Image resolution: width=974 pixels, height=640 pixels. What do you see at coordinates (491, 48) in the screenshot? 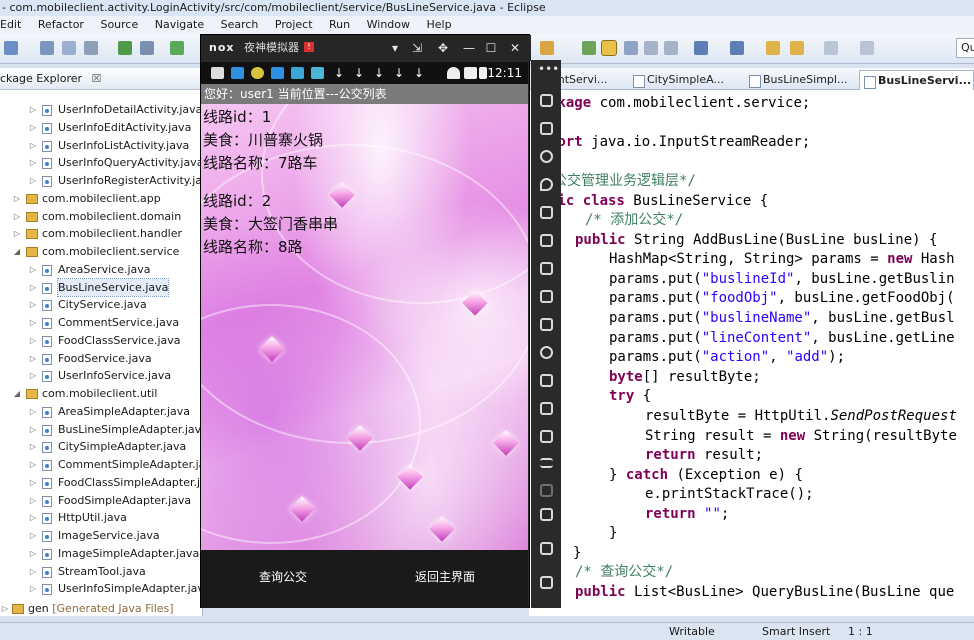
I see `maximize-icon: ☐` at bounding box center [491, 48].